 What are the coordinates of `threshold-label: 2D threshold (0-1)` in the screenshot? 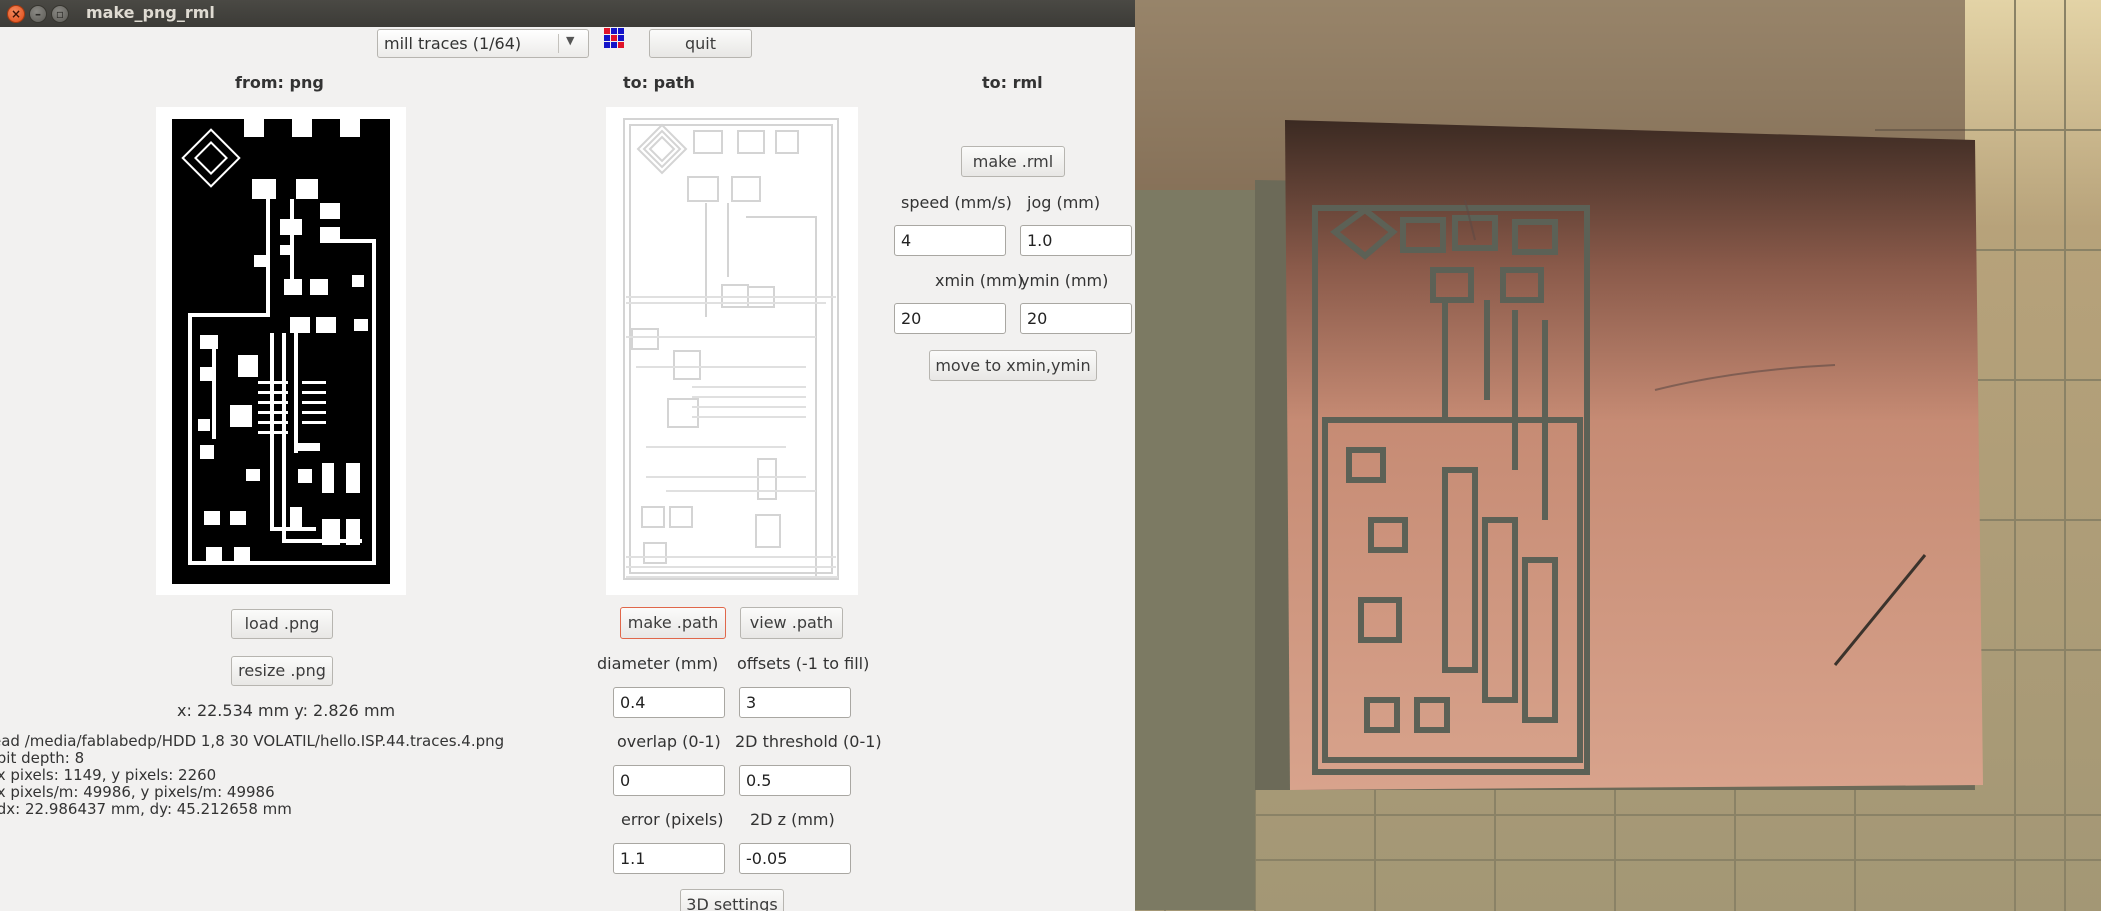 It's located at (808, 741).